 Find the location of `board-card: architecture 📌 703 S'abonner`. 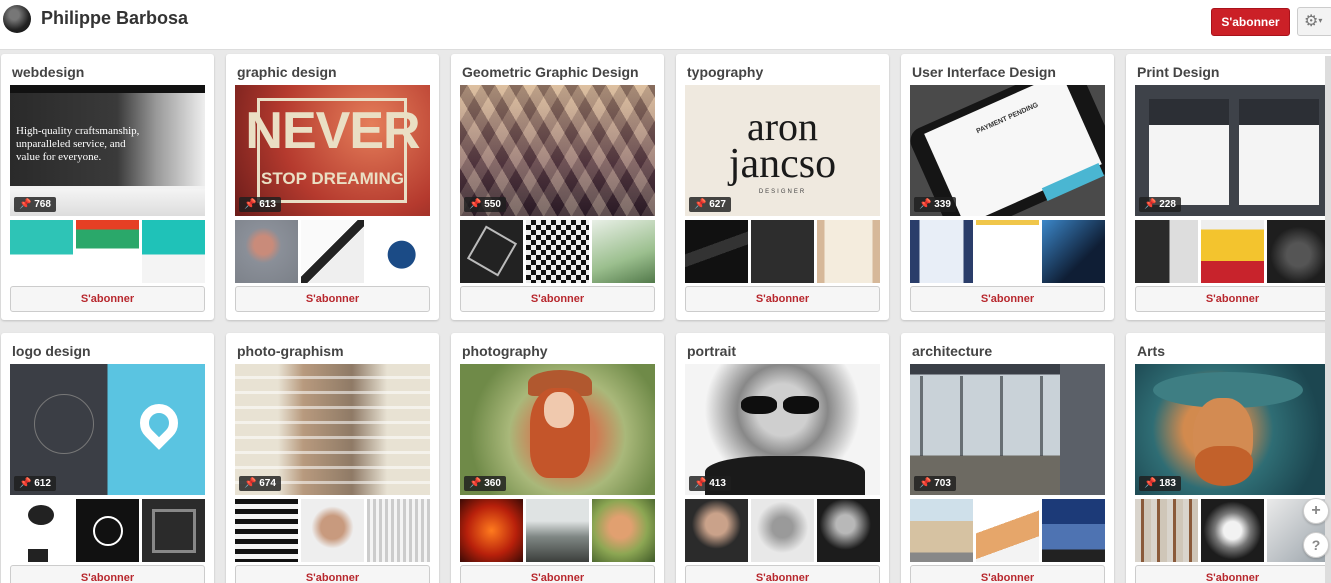

board-card: architecture 📌 703 S'abonner is located at coordinates (1007, 458).